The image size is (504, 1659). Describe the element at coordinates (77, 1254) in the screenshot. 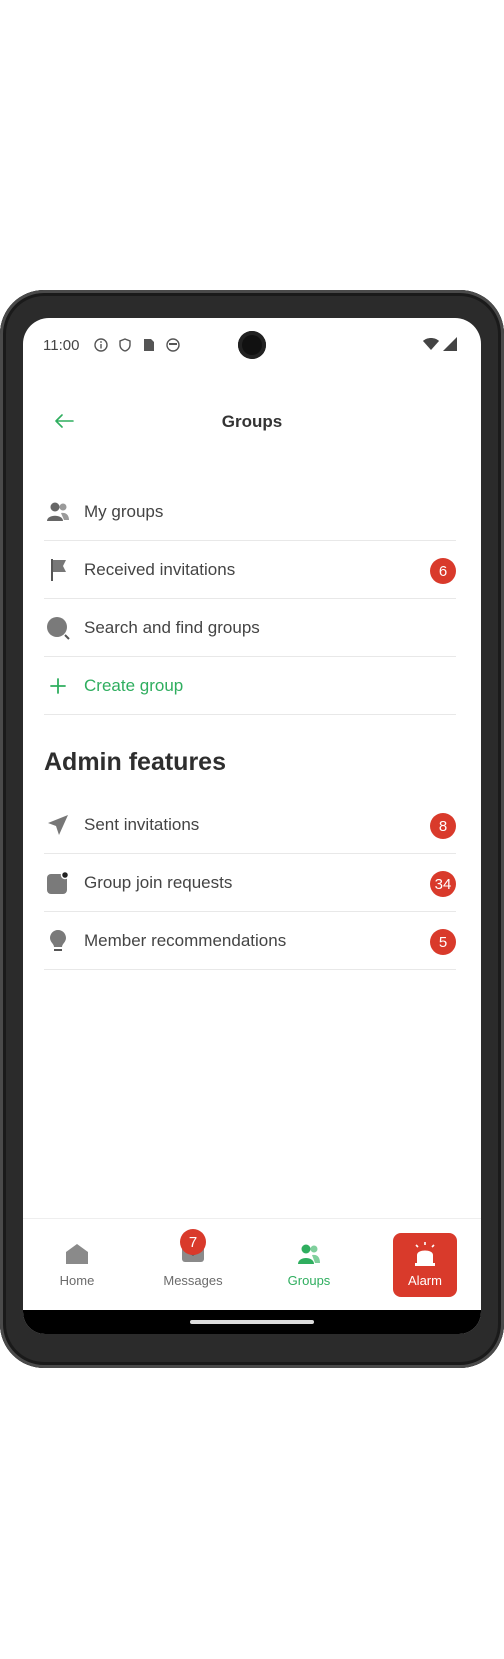

I see `home-icon` at that location.